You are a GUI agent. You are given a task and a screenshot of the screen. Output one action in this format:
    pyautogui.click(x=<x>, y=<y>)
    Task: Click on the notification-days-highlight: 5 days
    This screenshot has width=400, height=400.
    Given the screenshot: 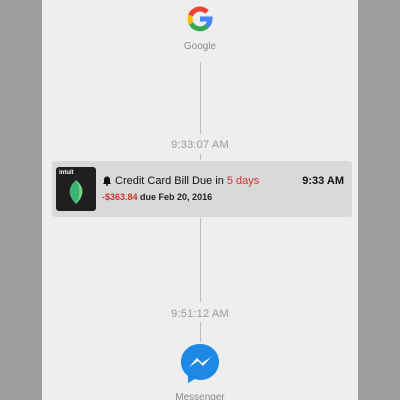 What is the action you would take?
    pyautogui.click(x=243, y=181)
    